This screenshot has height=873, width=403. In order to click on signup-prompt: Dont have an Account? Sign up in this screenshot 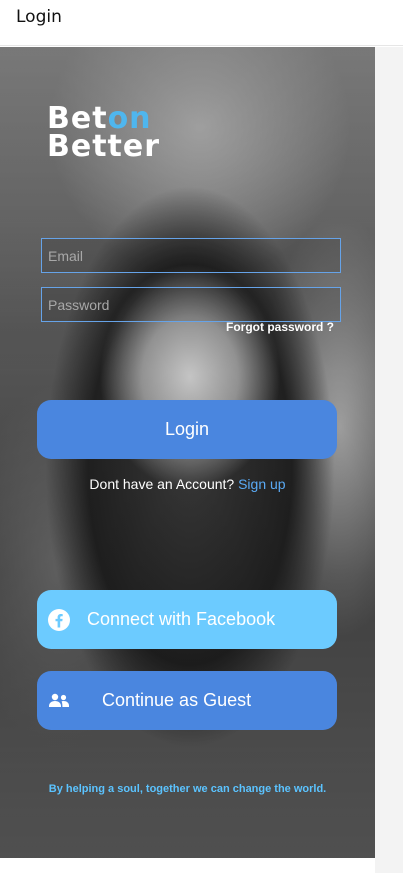, I will do `click(201, 484)`.